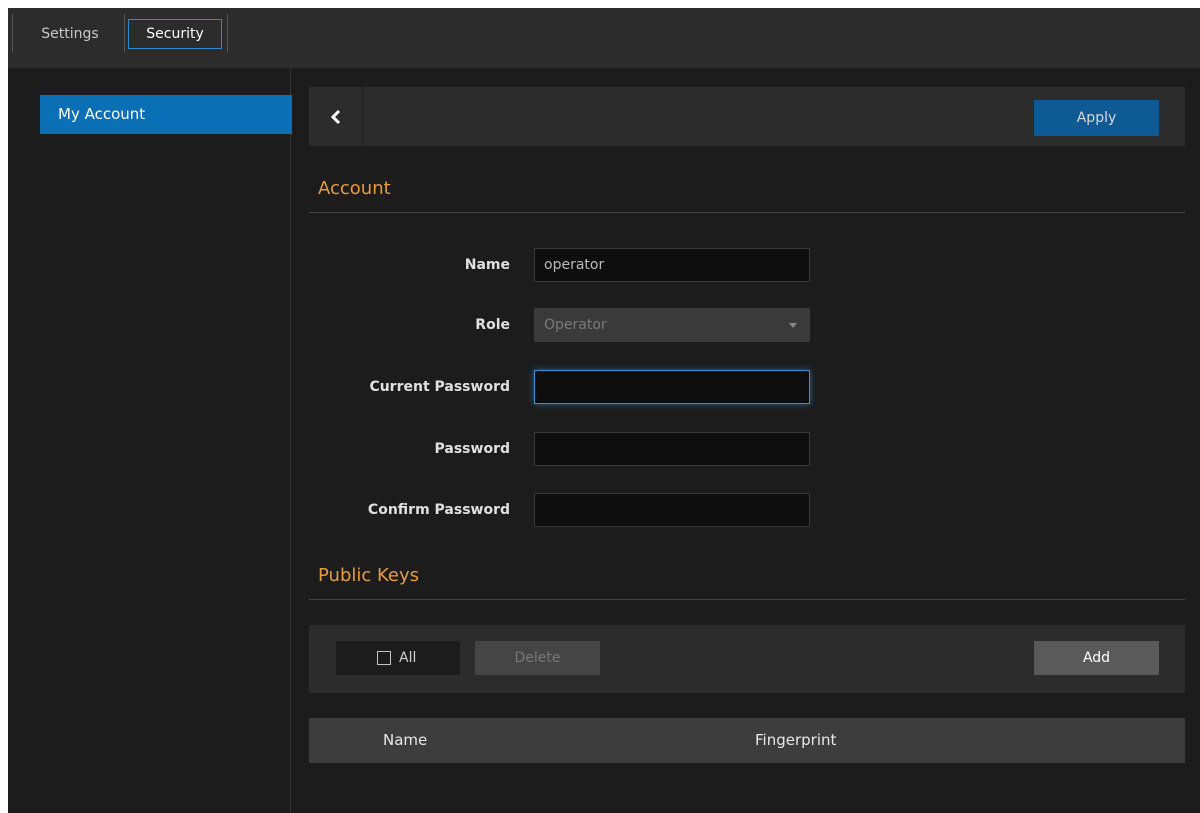  What do you see at coordinates (747, 116) in the screenshot?
I see `page-toolbar: Apply` at bounding box center [747, 116].